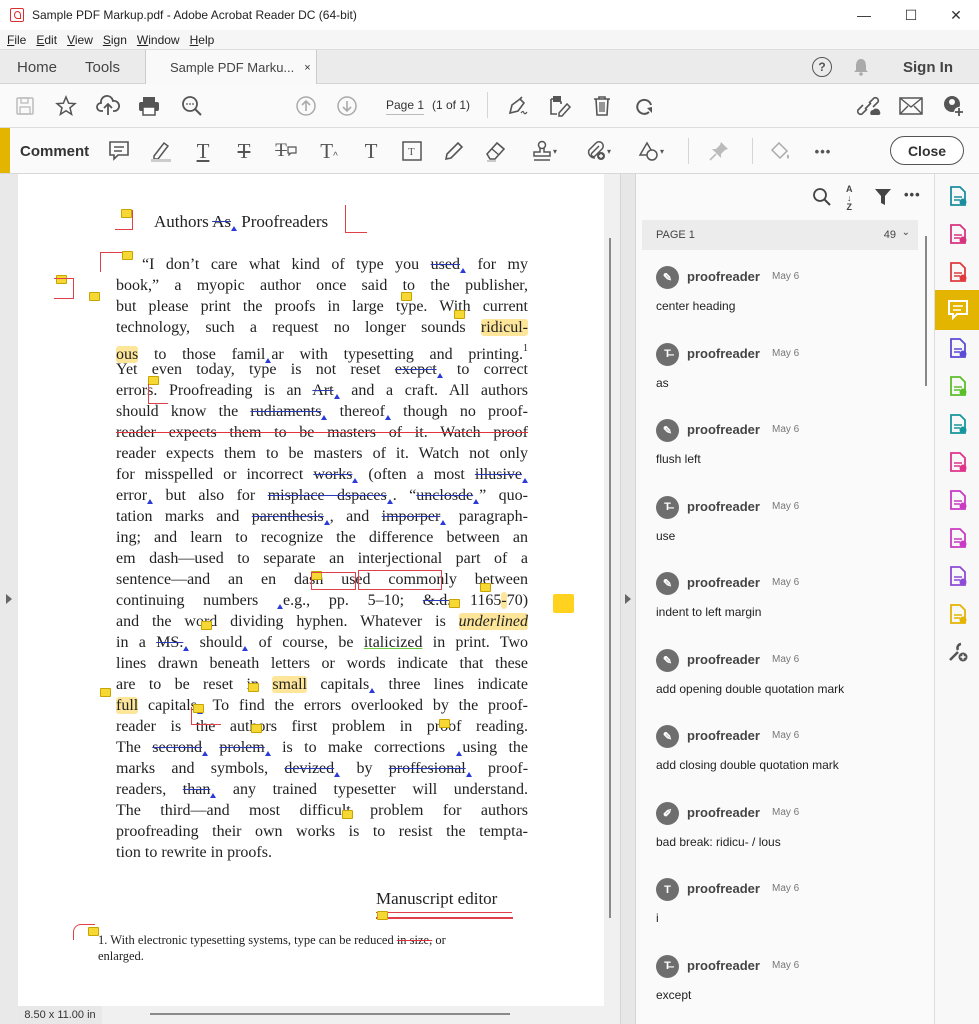  I want to click on horizontal-scrollbar, so click(330, 1014).